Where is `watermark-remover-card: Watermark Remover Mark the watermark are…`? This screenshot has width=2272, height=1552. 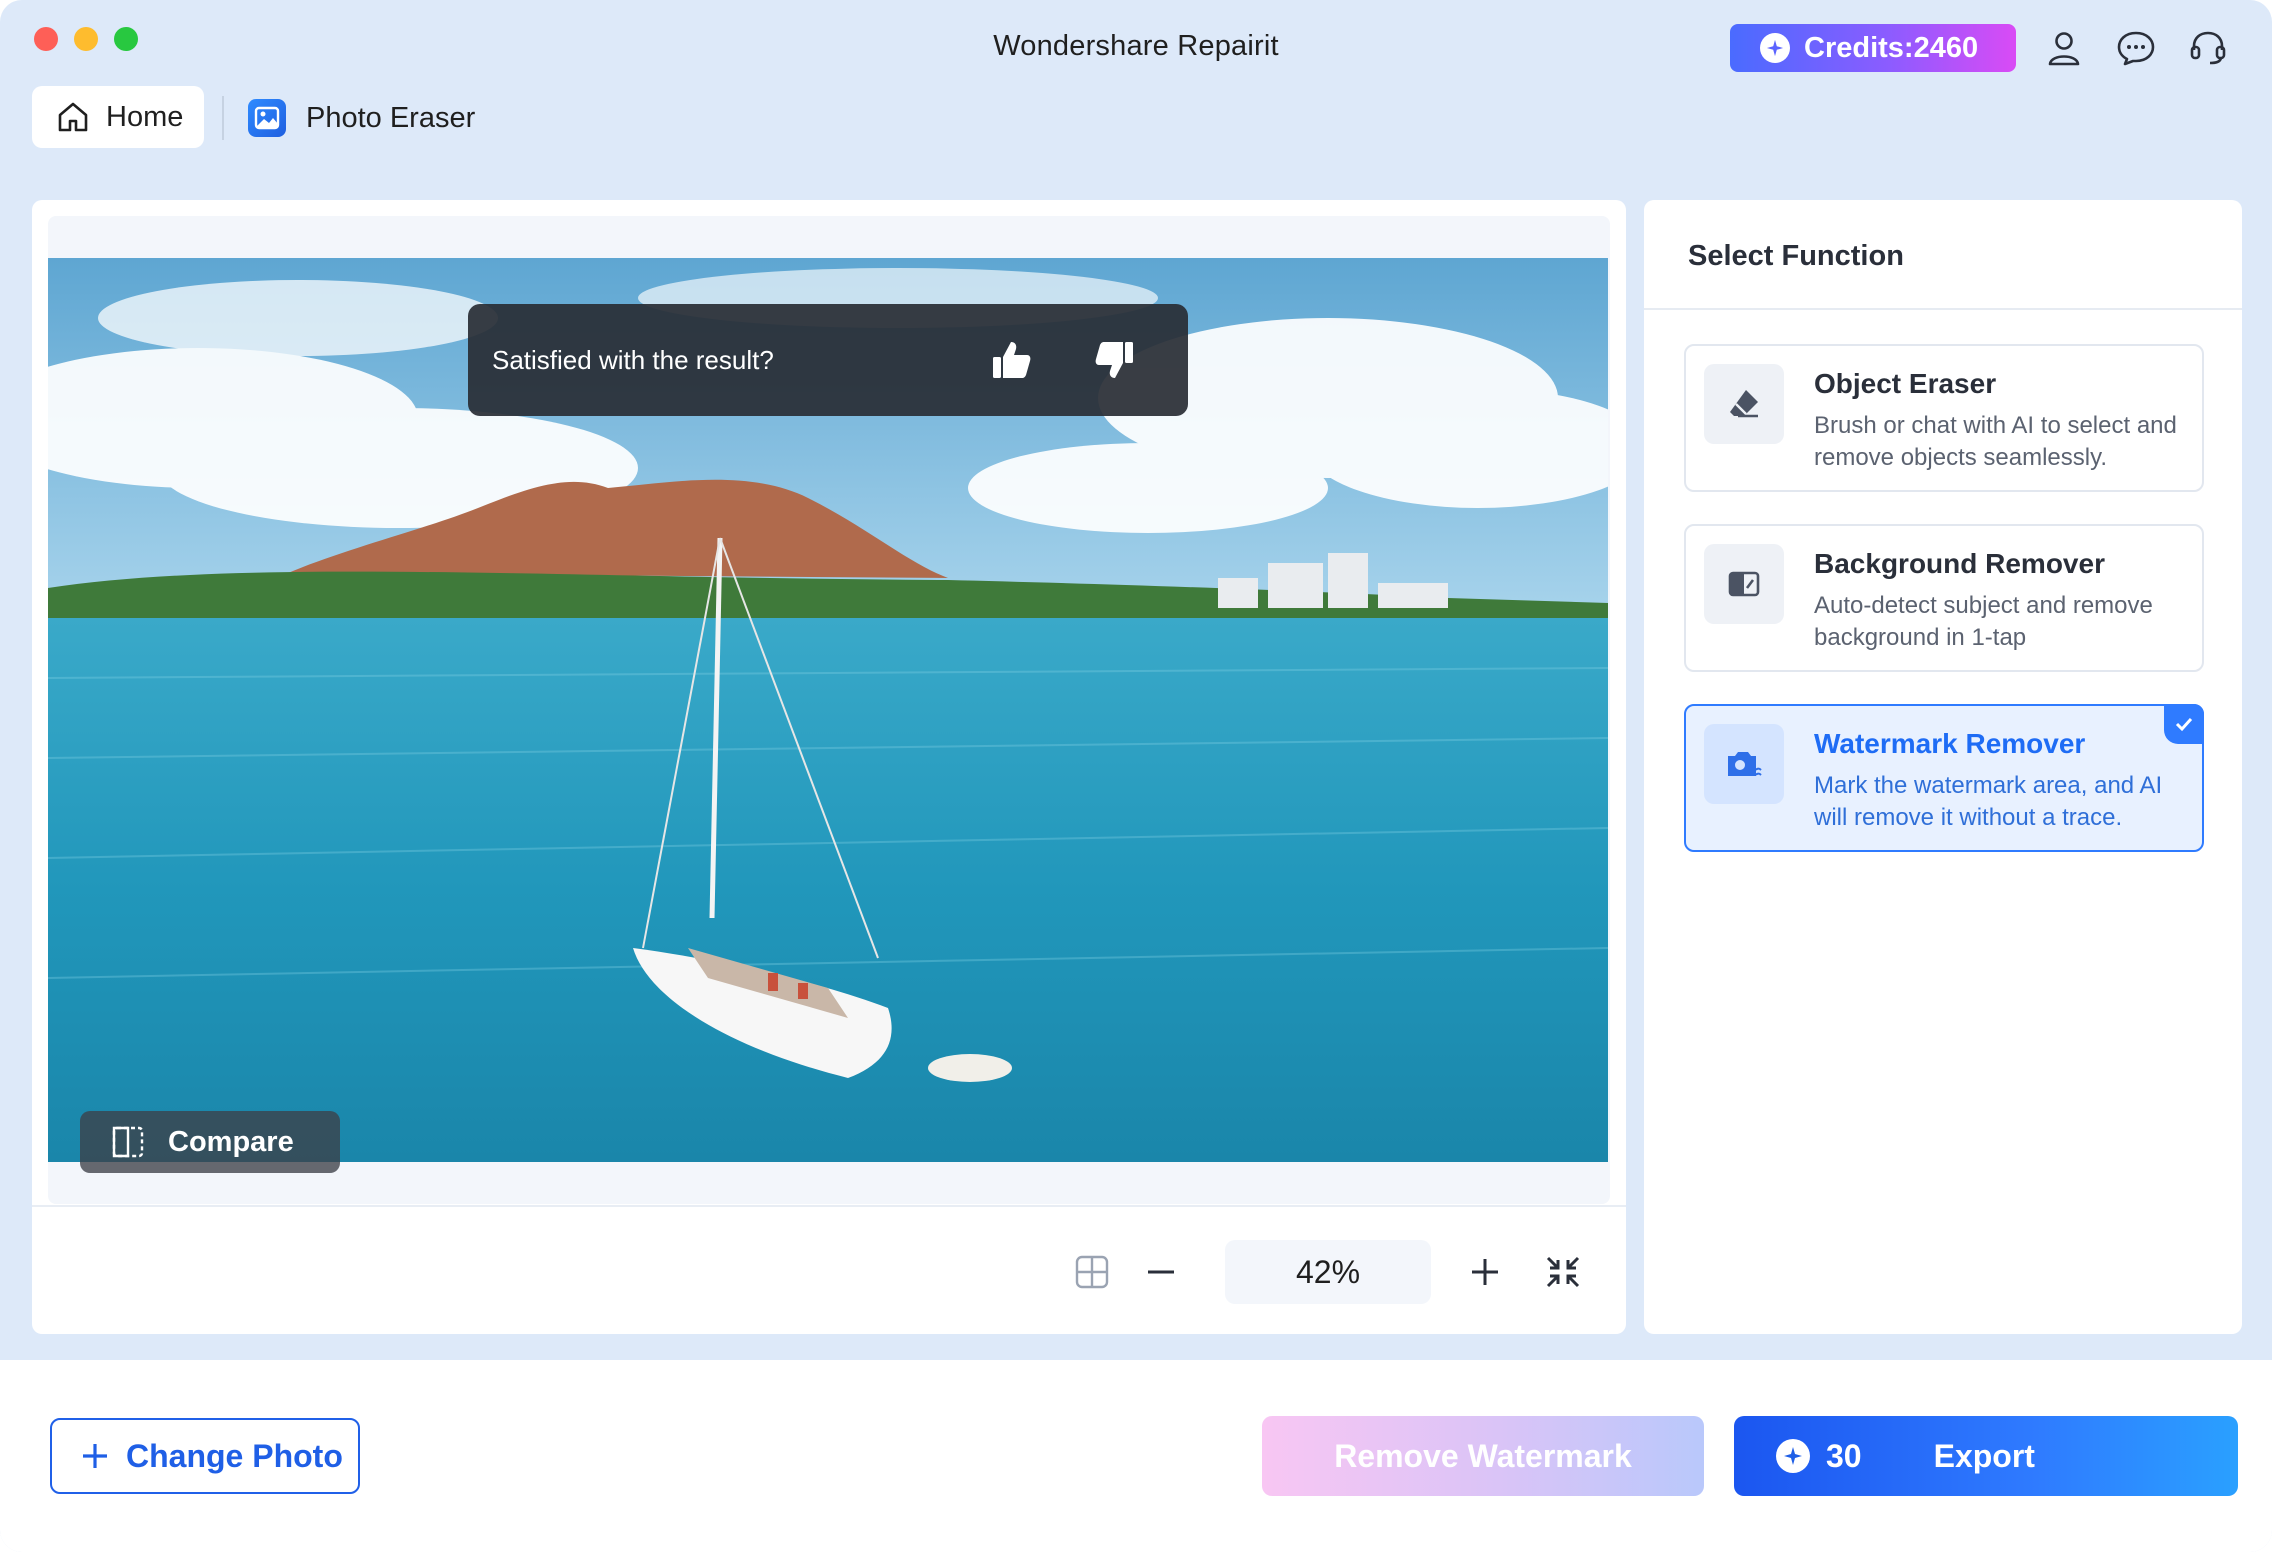
watermark-remover-card: Watermark Remover Mark the watermark are… is located at coordinates (1944, 778).